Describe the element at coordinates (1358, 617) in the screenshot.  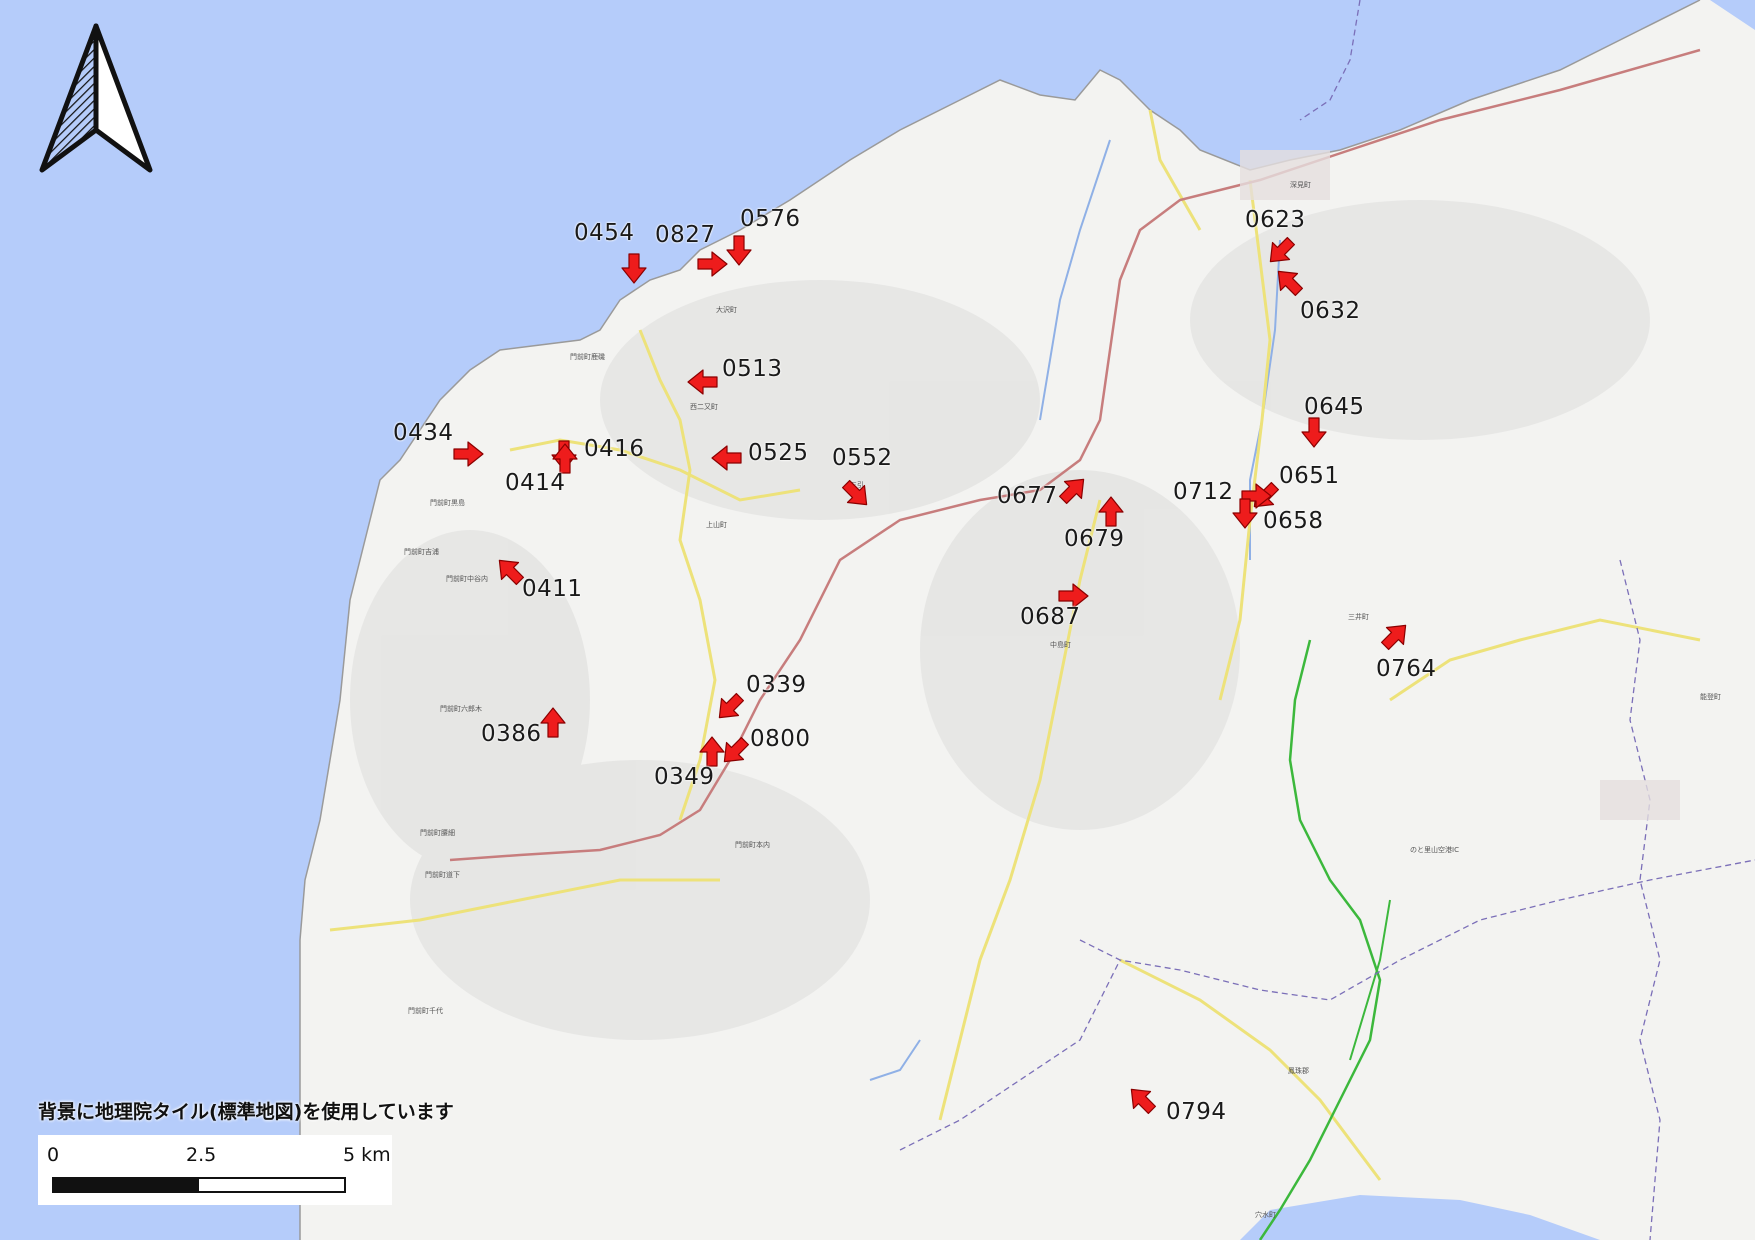
I see `place-label: 三井町` at that location.